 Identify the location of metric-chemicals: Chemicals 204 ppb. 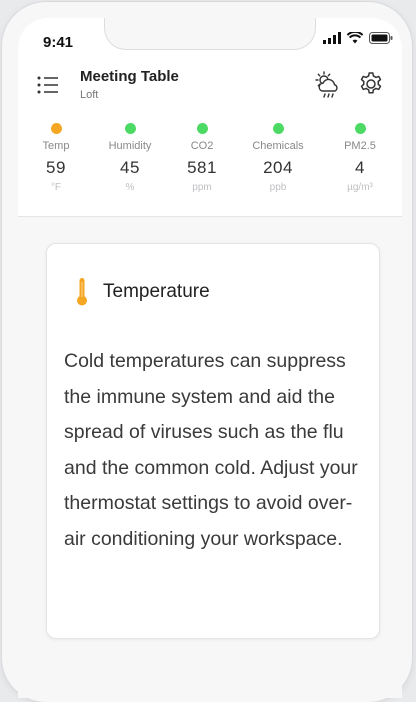
(278, 168).